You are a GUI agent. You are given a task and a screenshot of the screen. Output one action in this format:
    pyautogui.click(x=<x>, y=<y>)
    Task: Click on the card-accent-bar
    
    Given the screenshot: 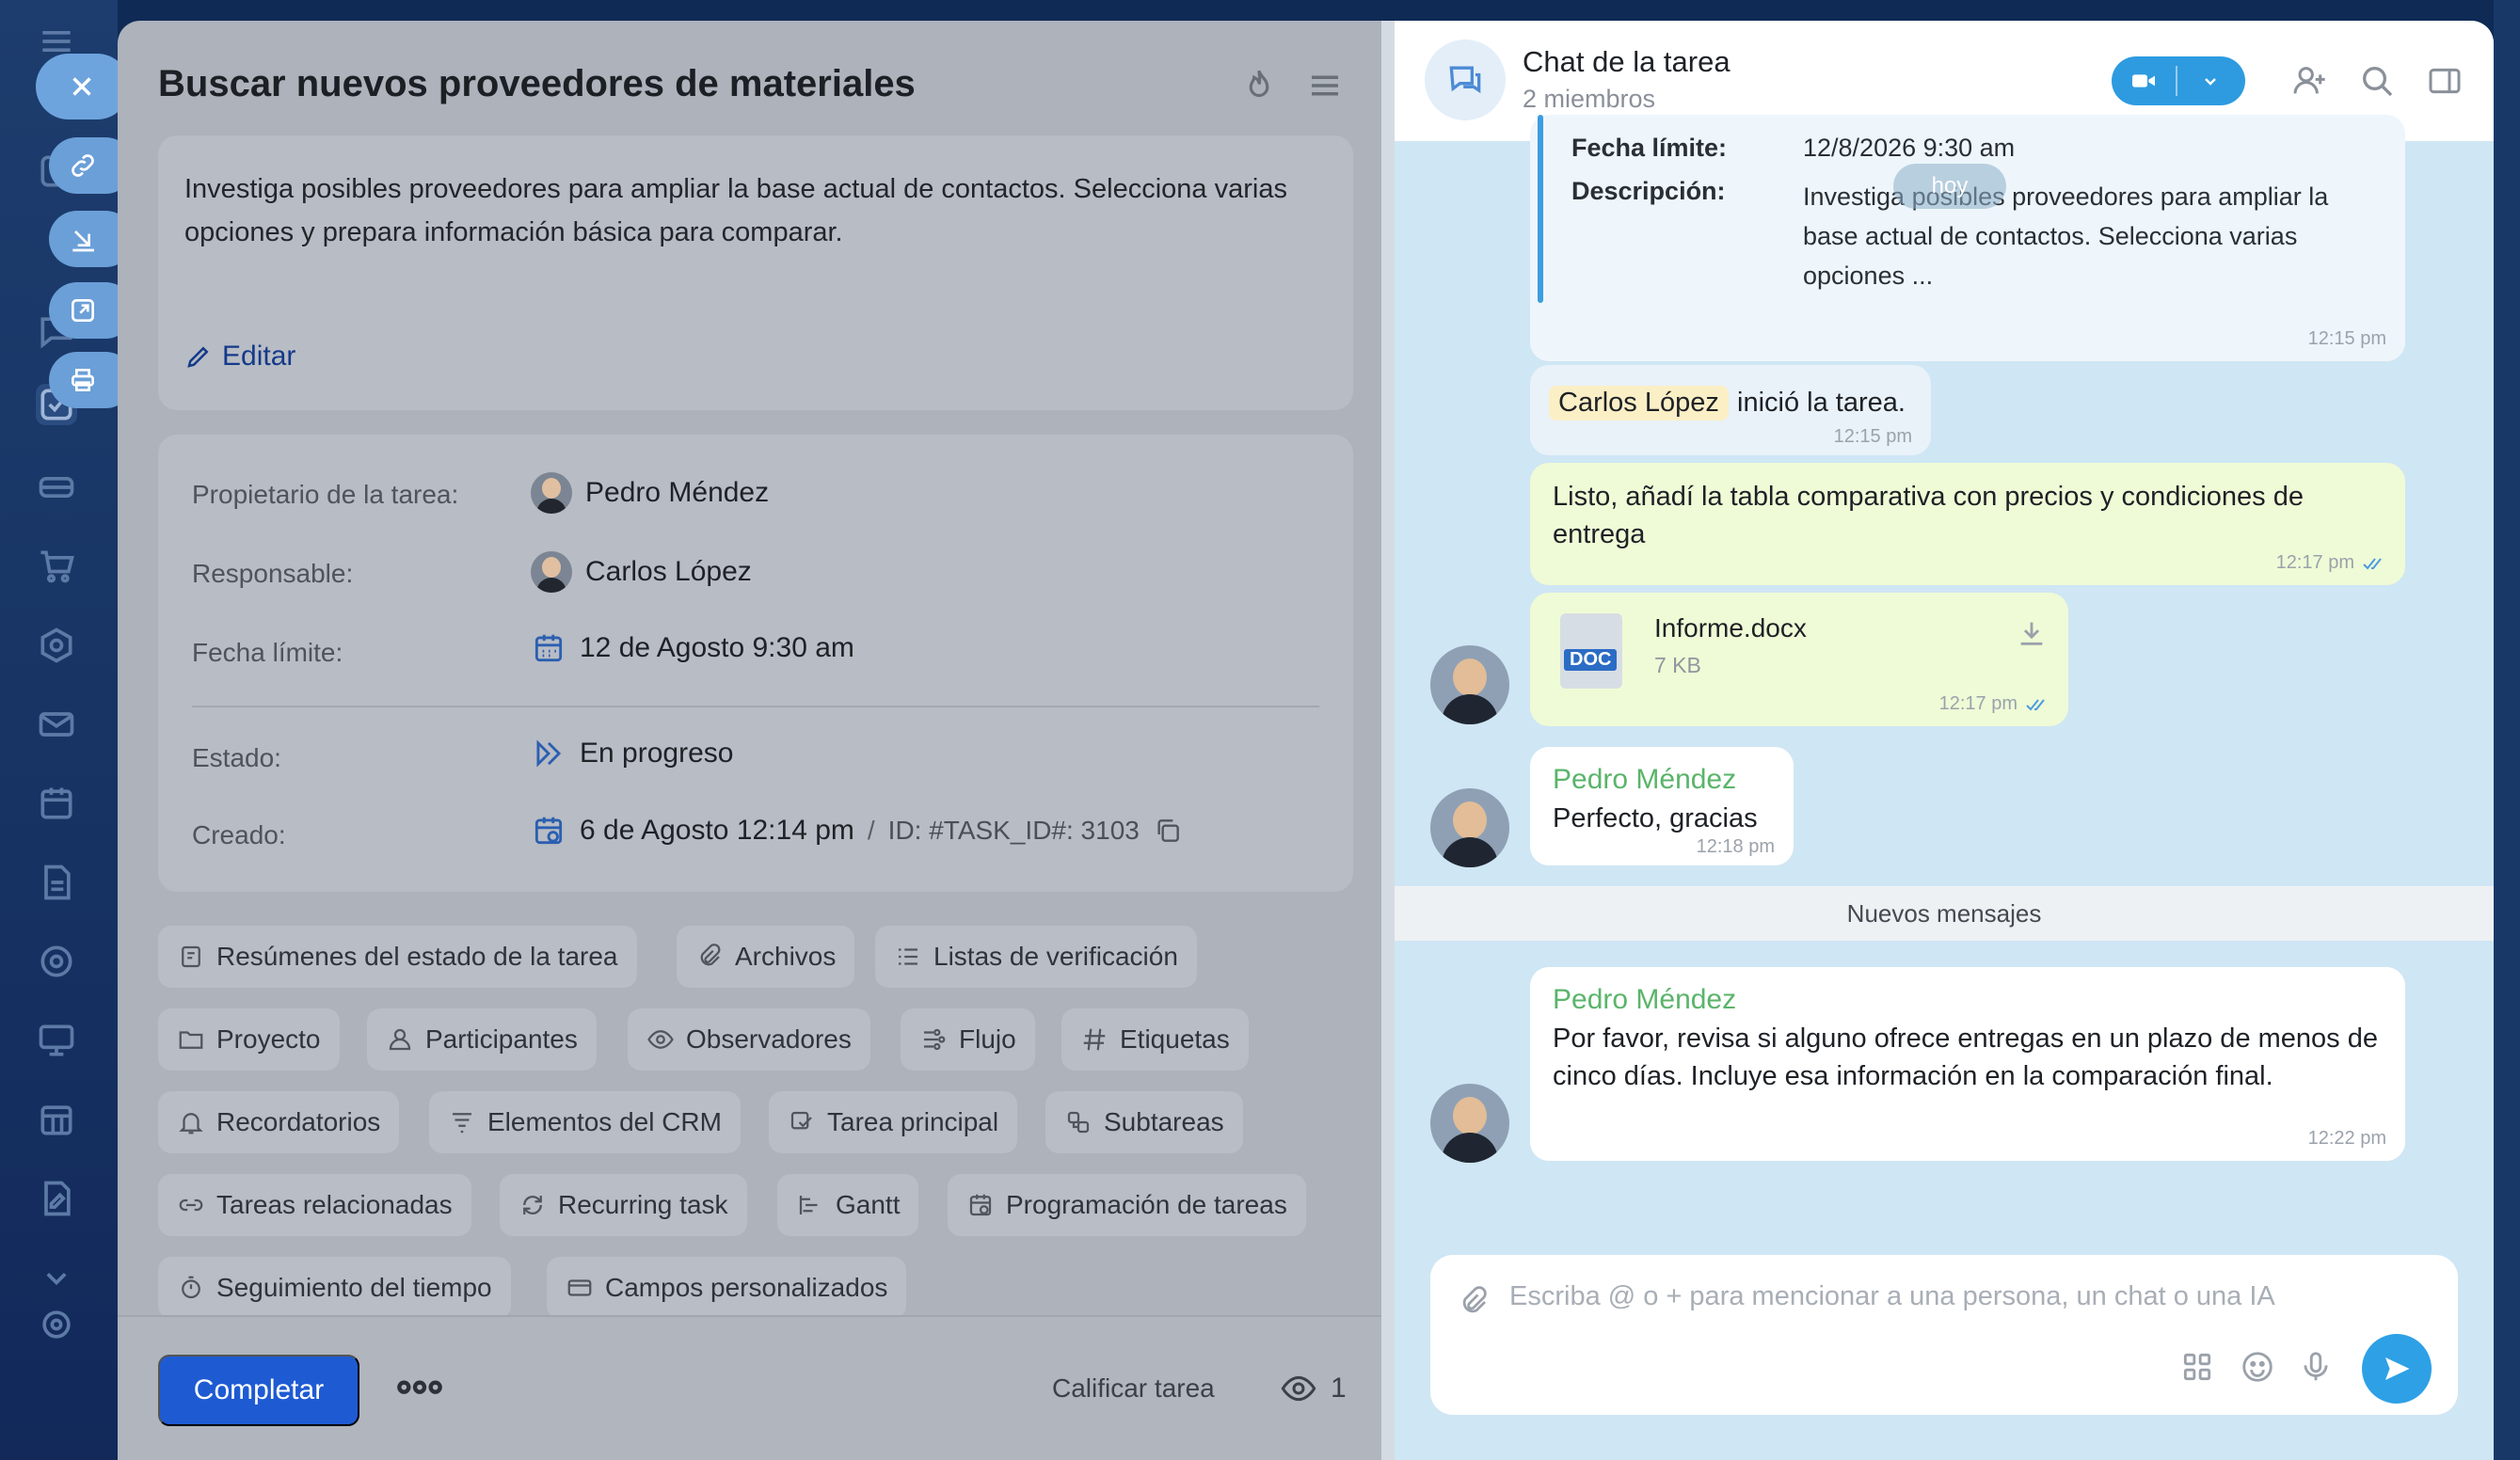 What is the action you would take?
    pyautogui.click(x=1540, y=209)
    